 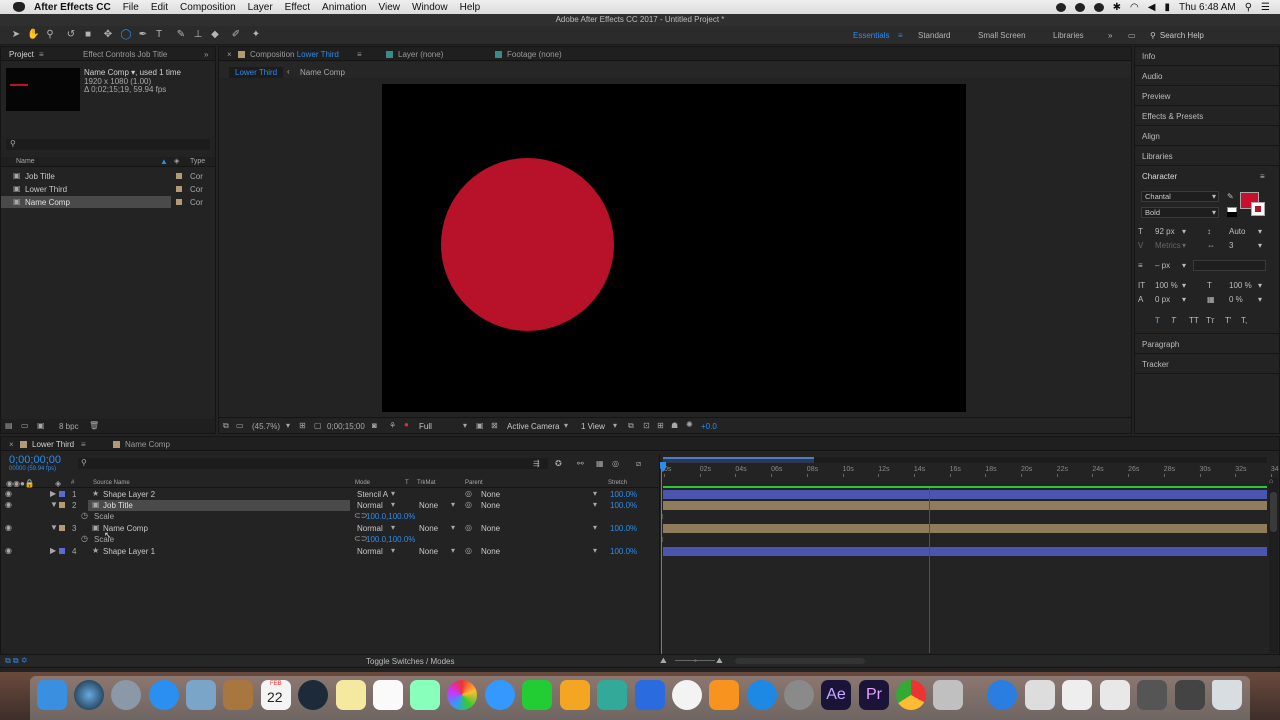 I want to click on system-preferences-icon, so click(x=799, y=695).